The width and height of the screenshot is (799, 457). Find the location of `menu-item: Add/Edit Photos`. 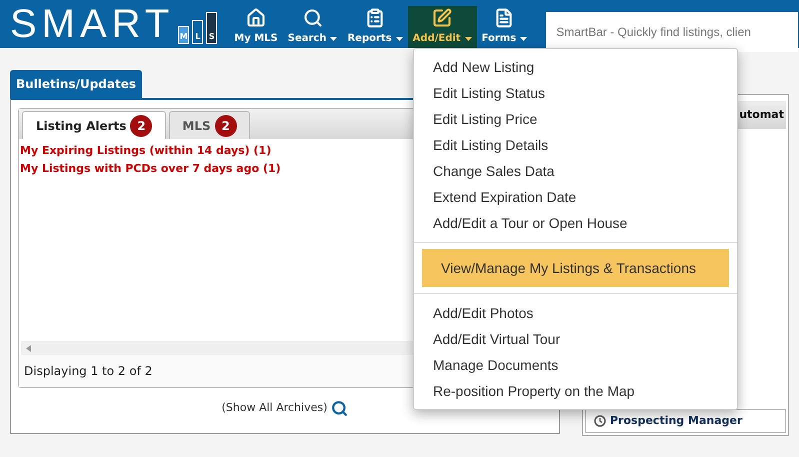

menu-item: Add/Edit Photos is located at coordinates (575, 313).